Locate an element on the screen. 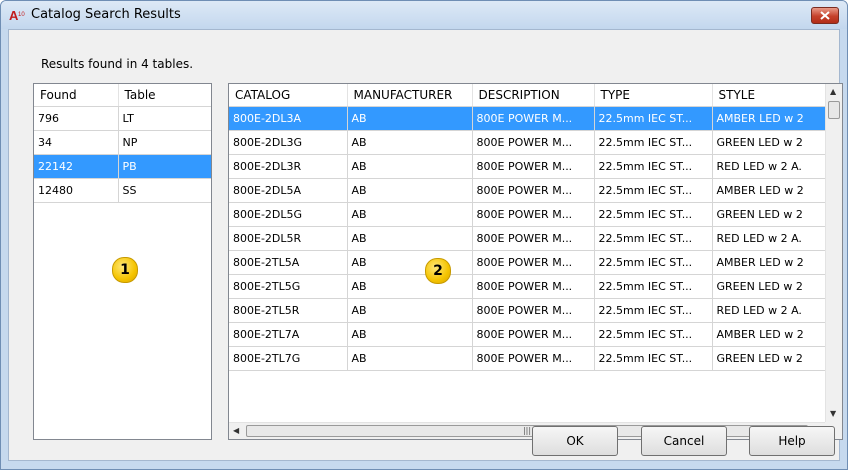  catalog-cell: 800E-2TL7A is located at coordinates (288, 334).